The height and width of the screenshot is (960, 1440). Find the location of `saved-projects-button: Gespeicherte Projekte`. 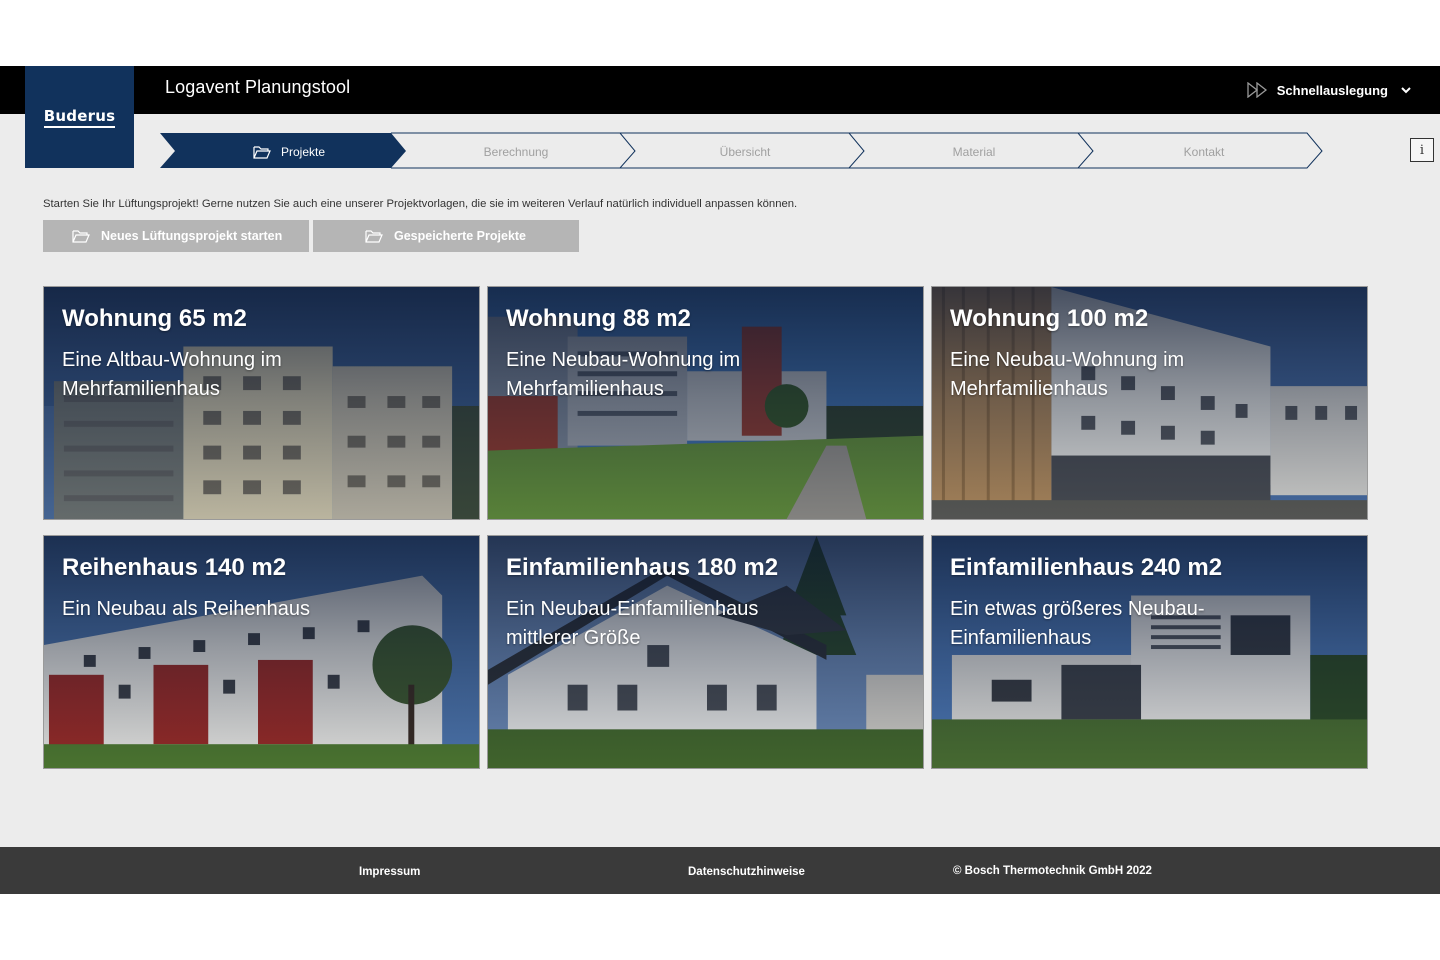

saved-projects-button: Gespeicherte Projekte is located at coordinates (446, 236).